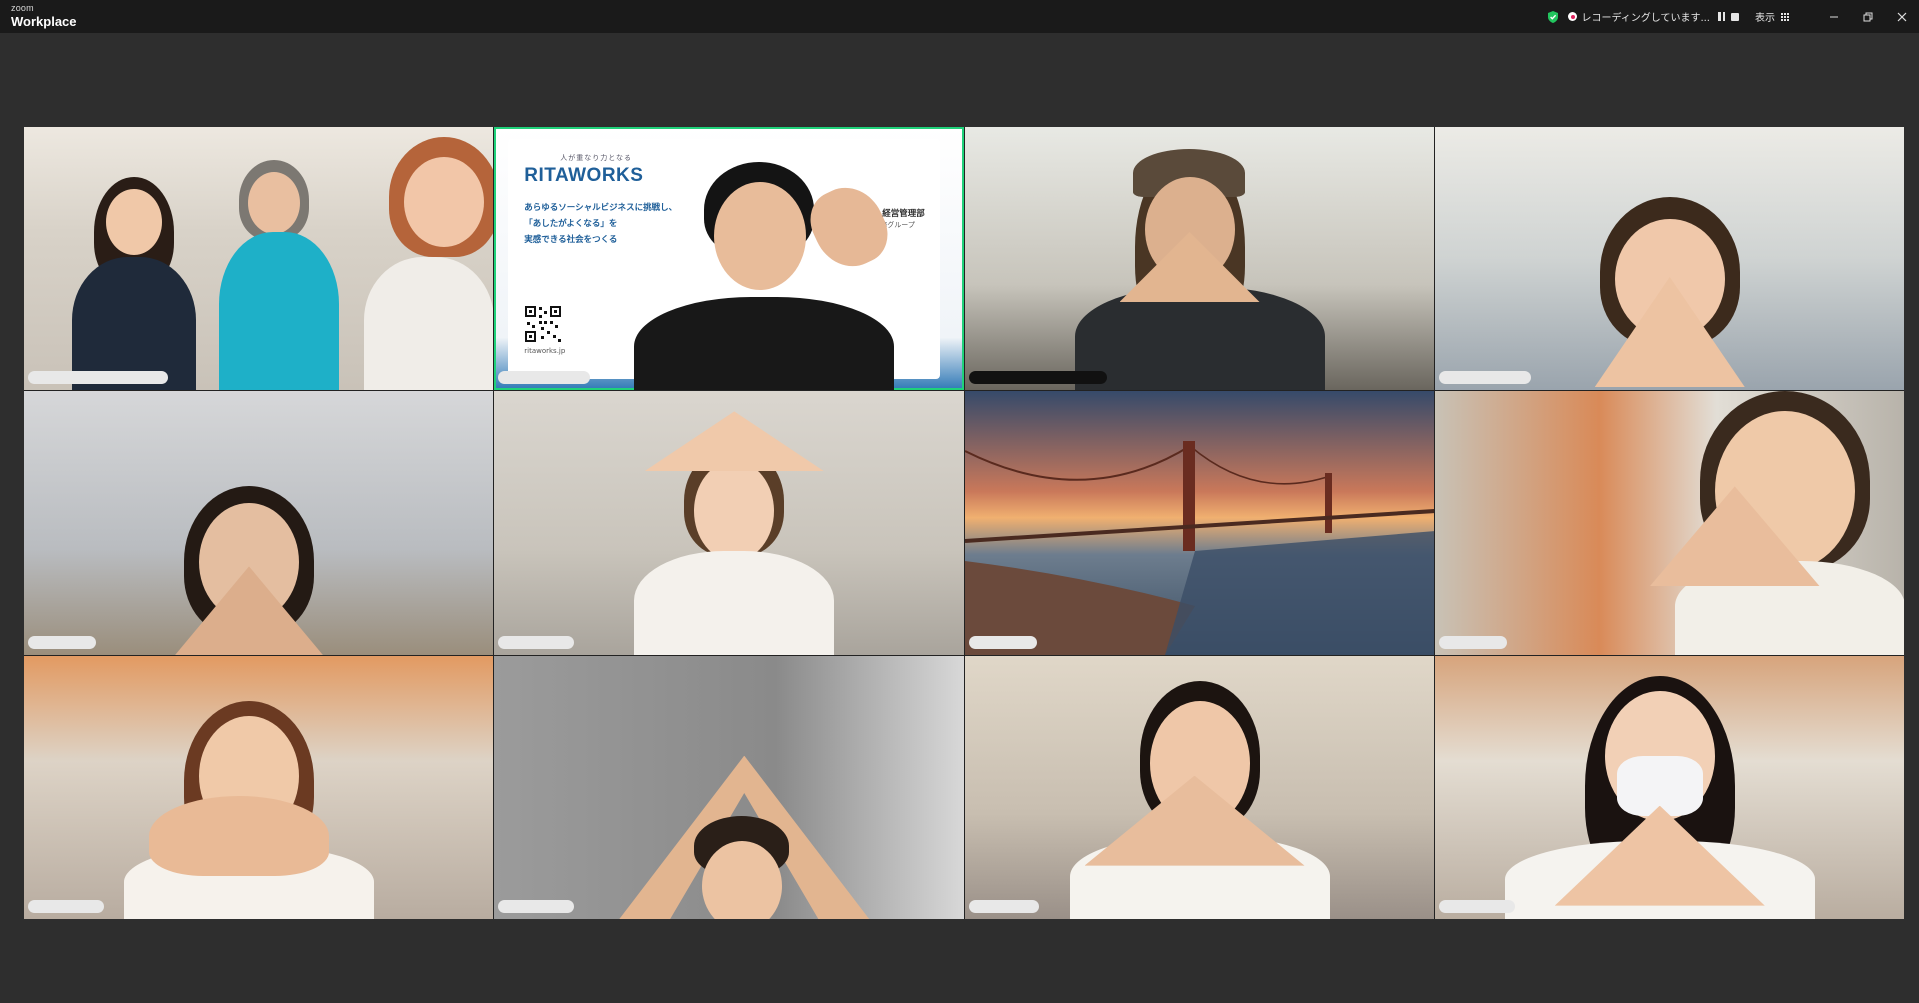 Image resolution: width=1919 pixels, height=1003 pixels. I want to click on view-button-label: 表示, so click(1765, 18).